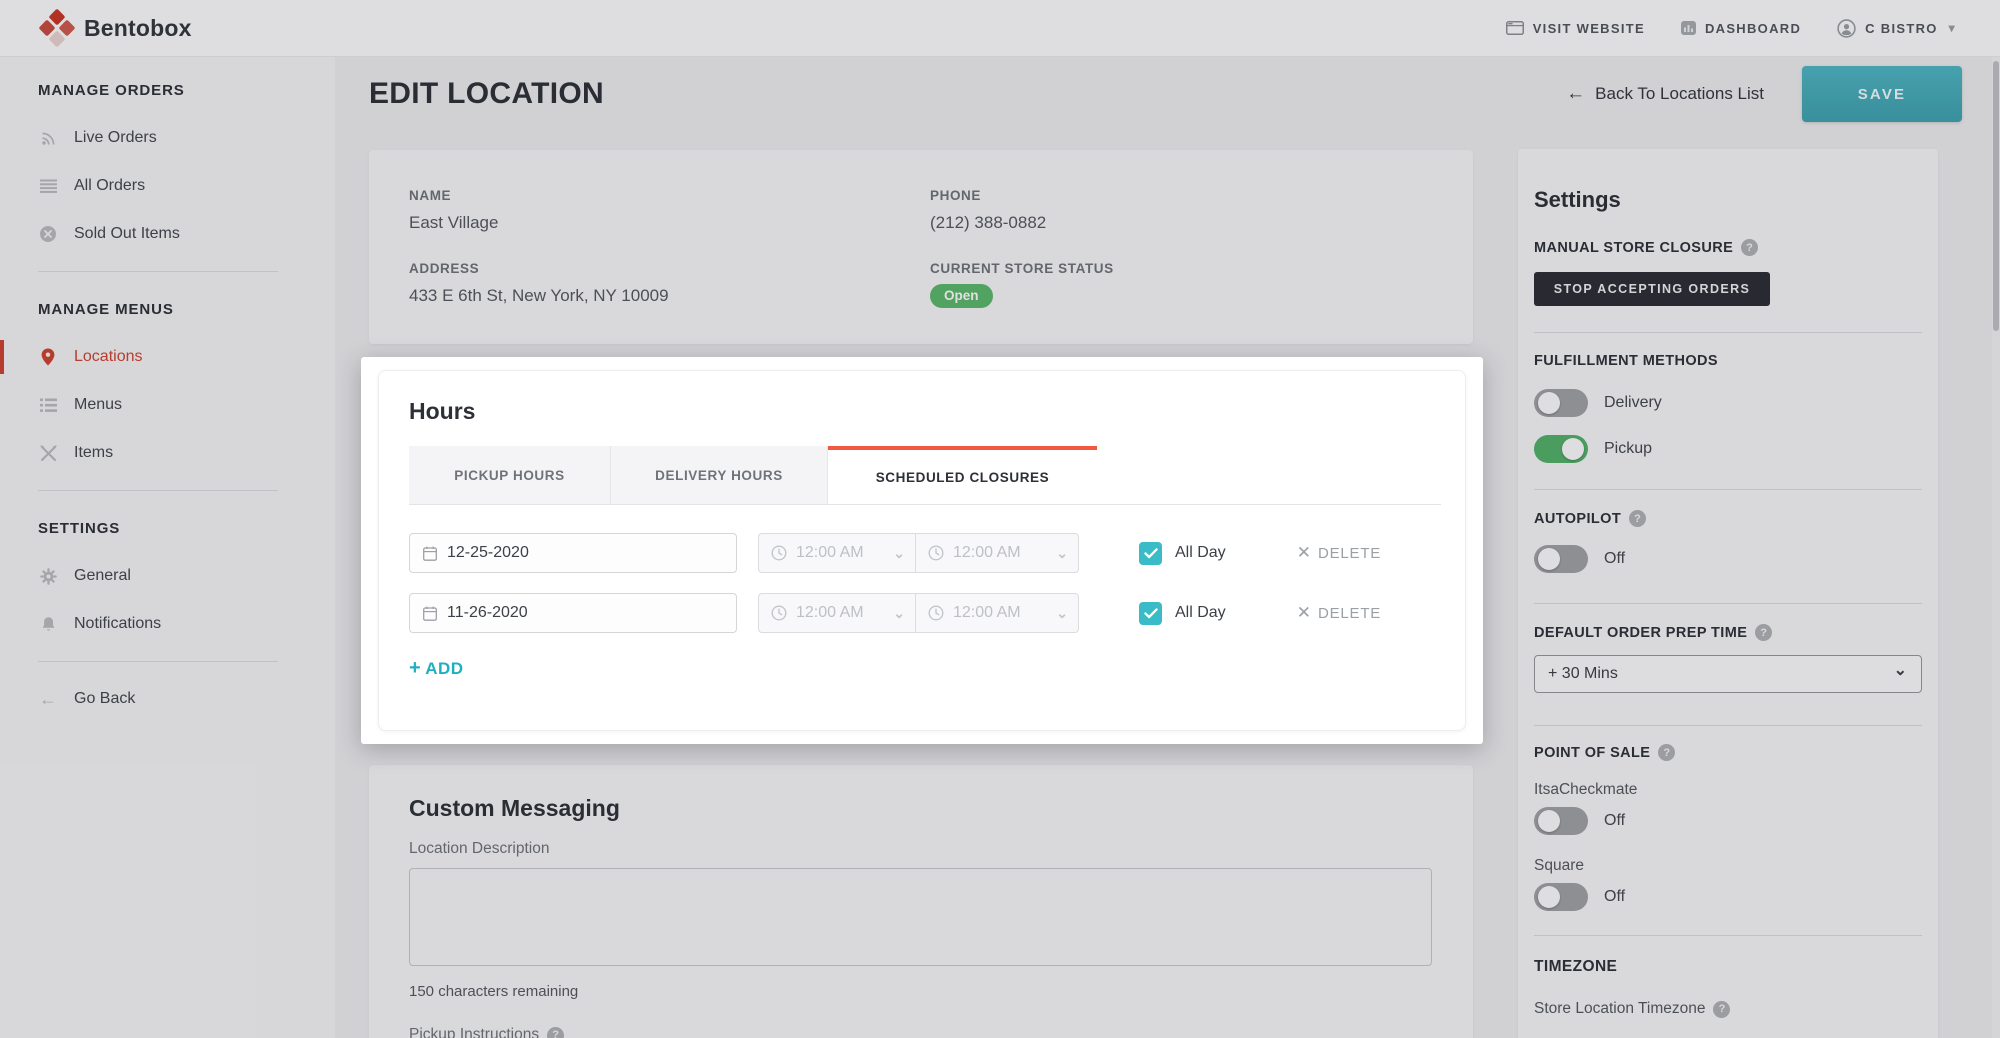 The width and height of the screenshot is (2000, 1038). What do you see at coordinates (1561, 559) in the screenshot?
I see `autopilot-toggle` at bounding box center [1561, 559].